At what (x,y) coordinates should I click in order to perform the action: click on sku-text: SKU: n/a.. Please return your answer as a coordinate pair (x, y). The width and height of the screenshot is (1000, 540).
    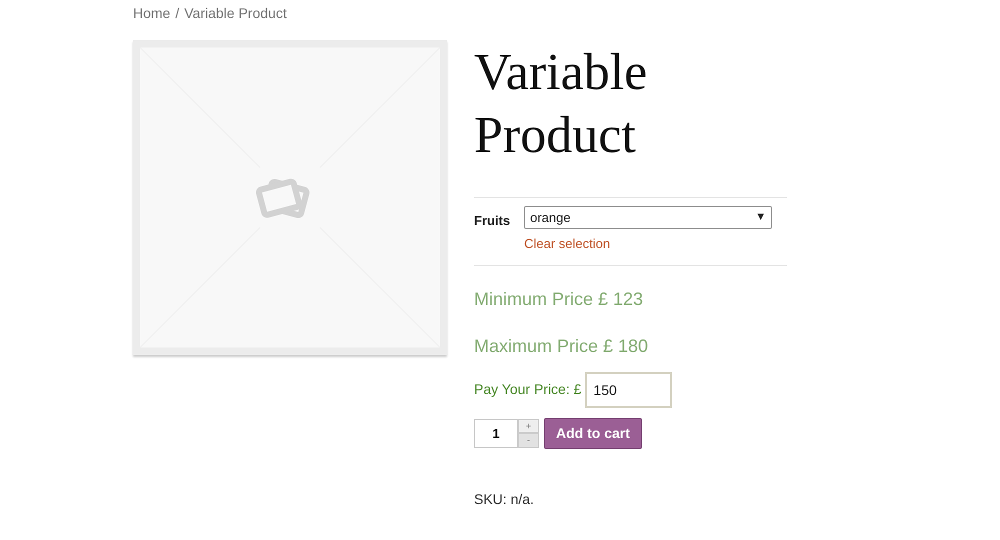
    Looking at the image, I should click on (504, 499).